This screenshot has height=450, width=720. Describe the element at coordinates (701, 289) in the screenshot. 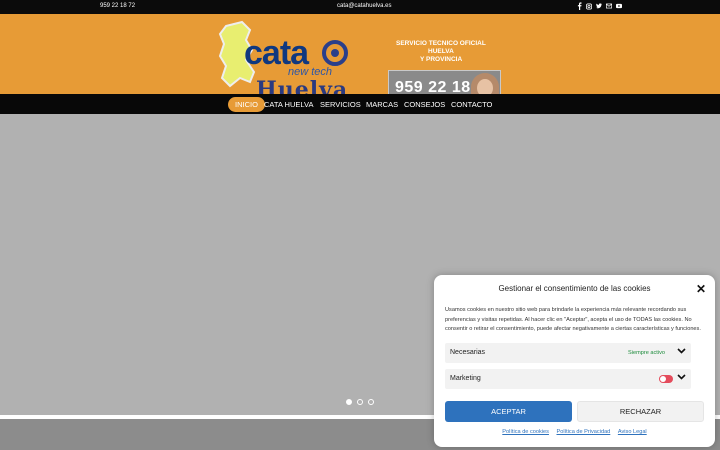

I see `close-icon: ✕` at that location.